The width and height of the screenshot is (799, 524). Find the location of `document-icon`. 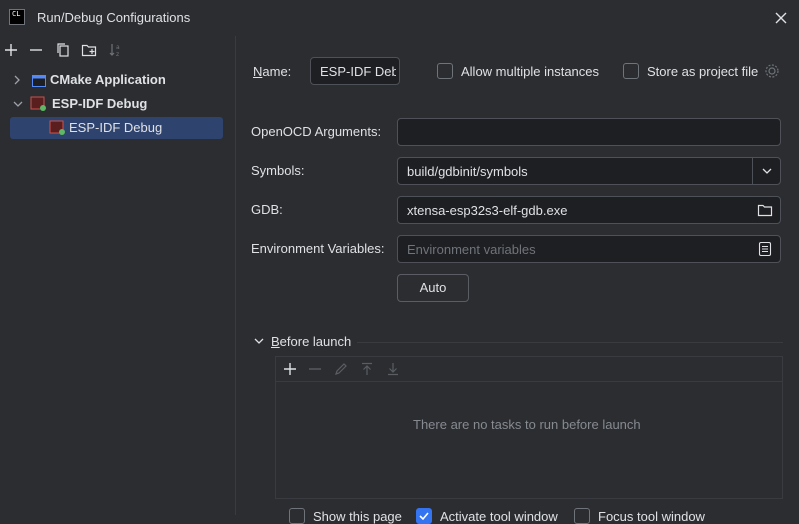

document-icon is located at coordinates (765, 250).